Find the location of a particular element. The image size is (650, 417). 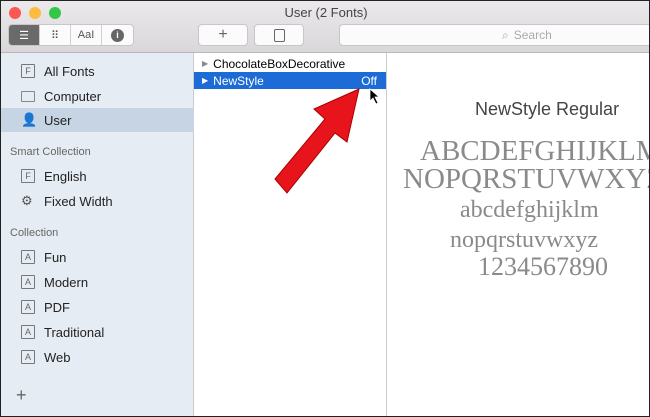

annotation-arrow is located at coordinates (327, 141).